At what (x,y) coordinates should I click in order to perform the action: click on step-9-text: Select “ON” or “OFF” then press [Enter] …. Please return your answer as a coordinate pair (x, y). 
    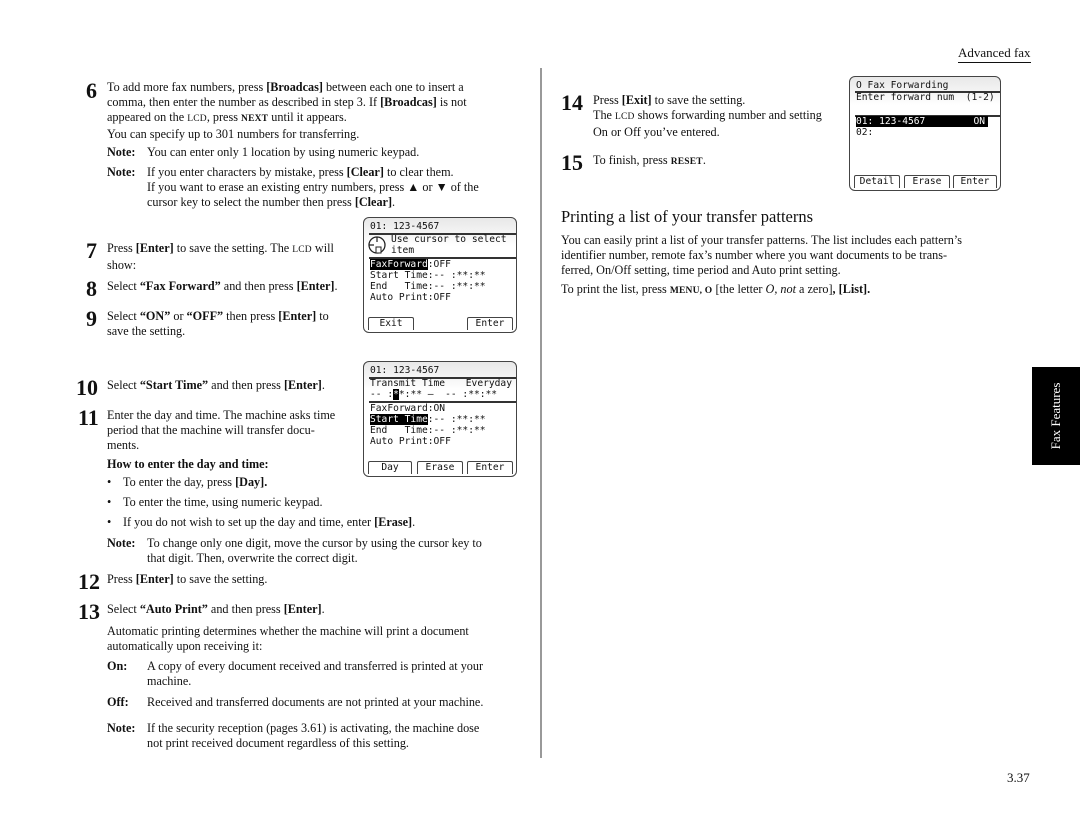
    Looking at the image, I should click on (218, 323).